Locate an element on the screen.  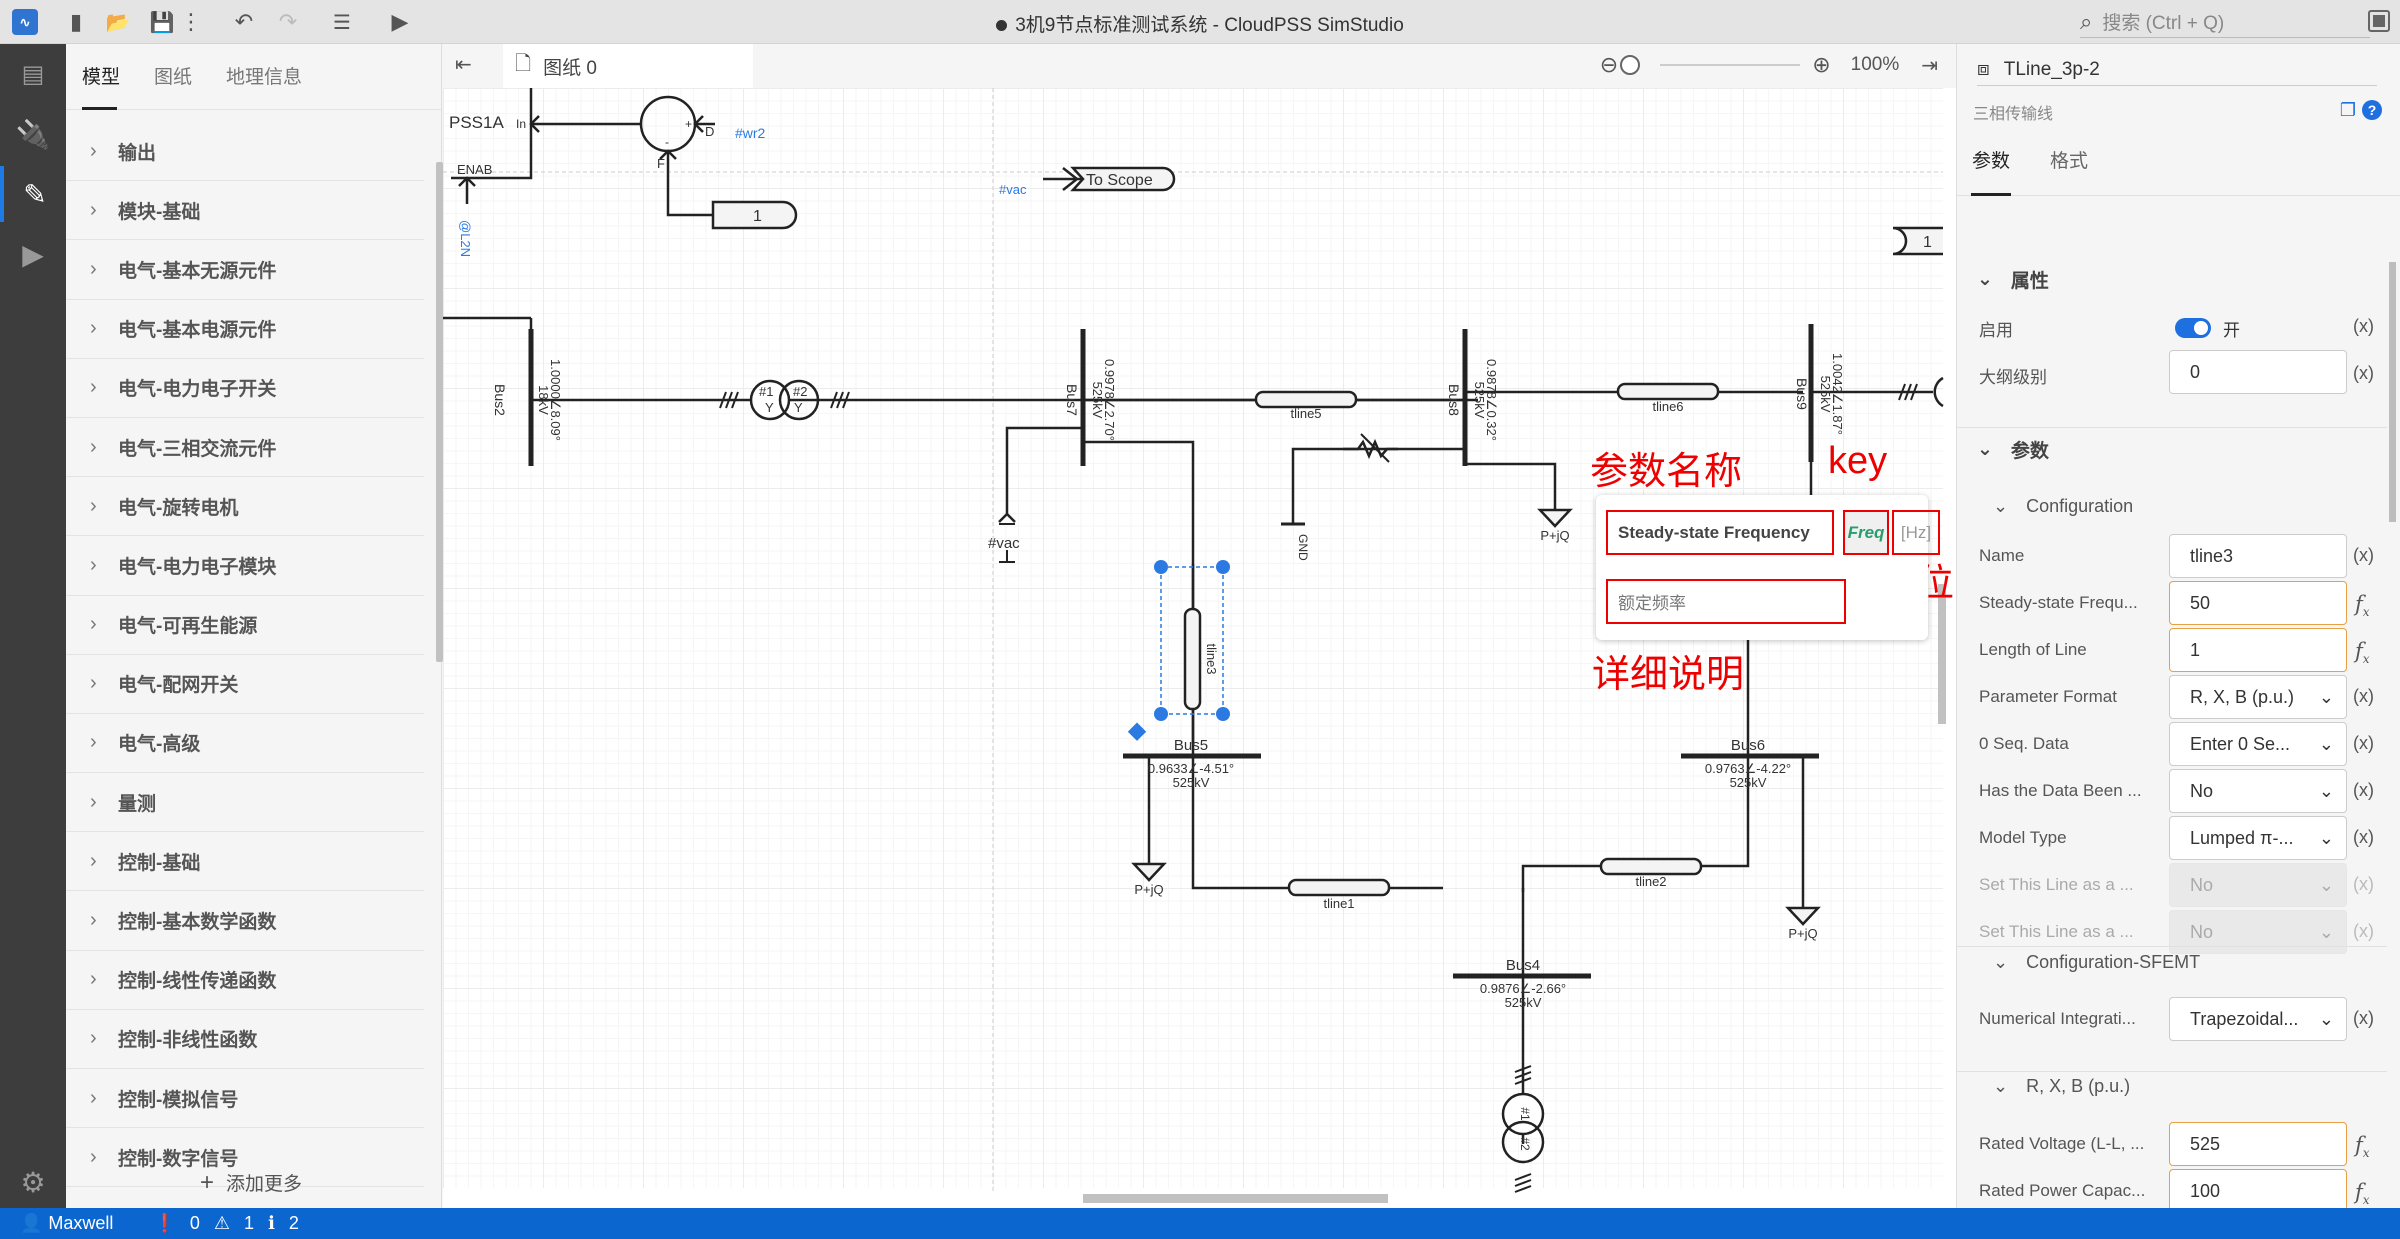
tab-model: 模型 is located at coordinates (101, 86).